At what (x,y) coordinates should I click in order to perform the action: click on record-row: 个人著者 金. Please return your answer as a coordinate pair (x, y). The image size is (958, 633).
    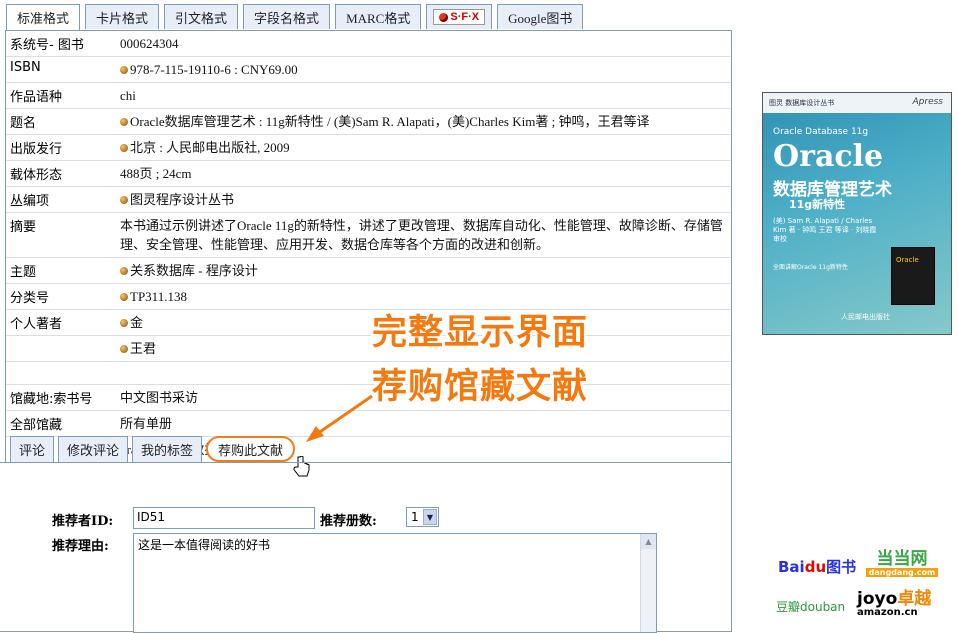
    Looking at the image, I should click on (368, 323).